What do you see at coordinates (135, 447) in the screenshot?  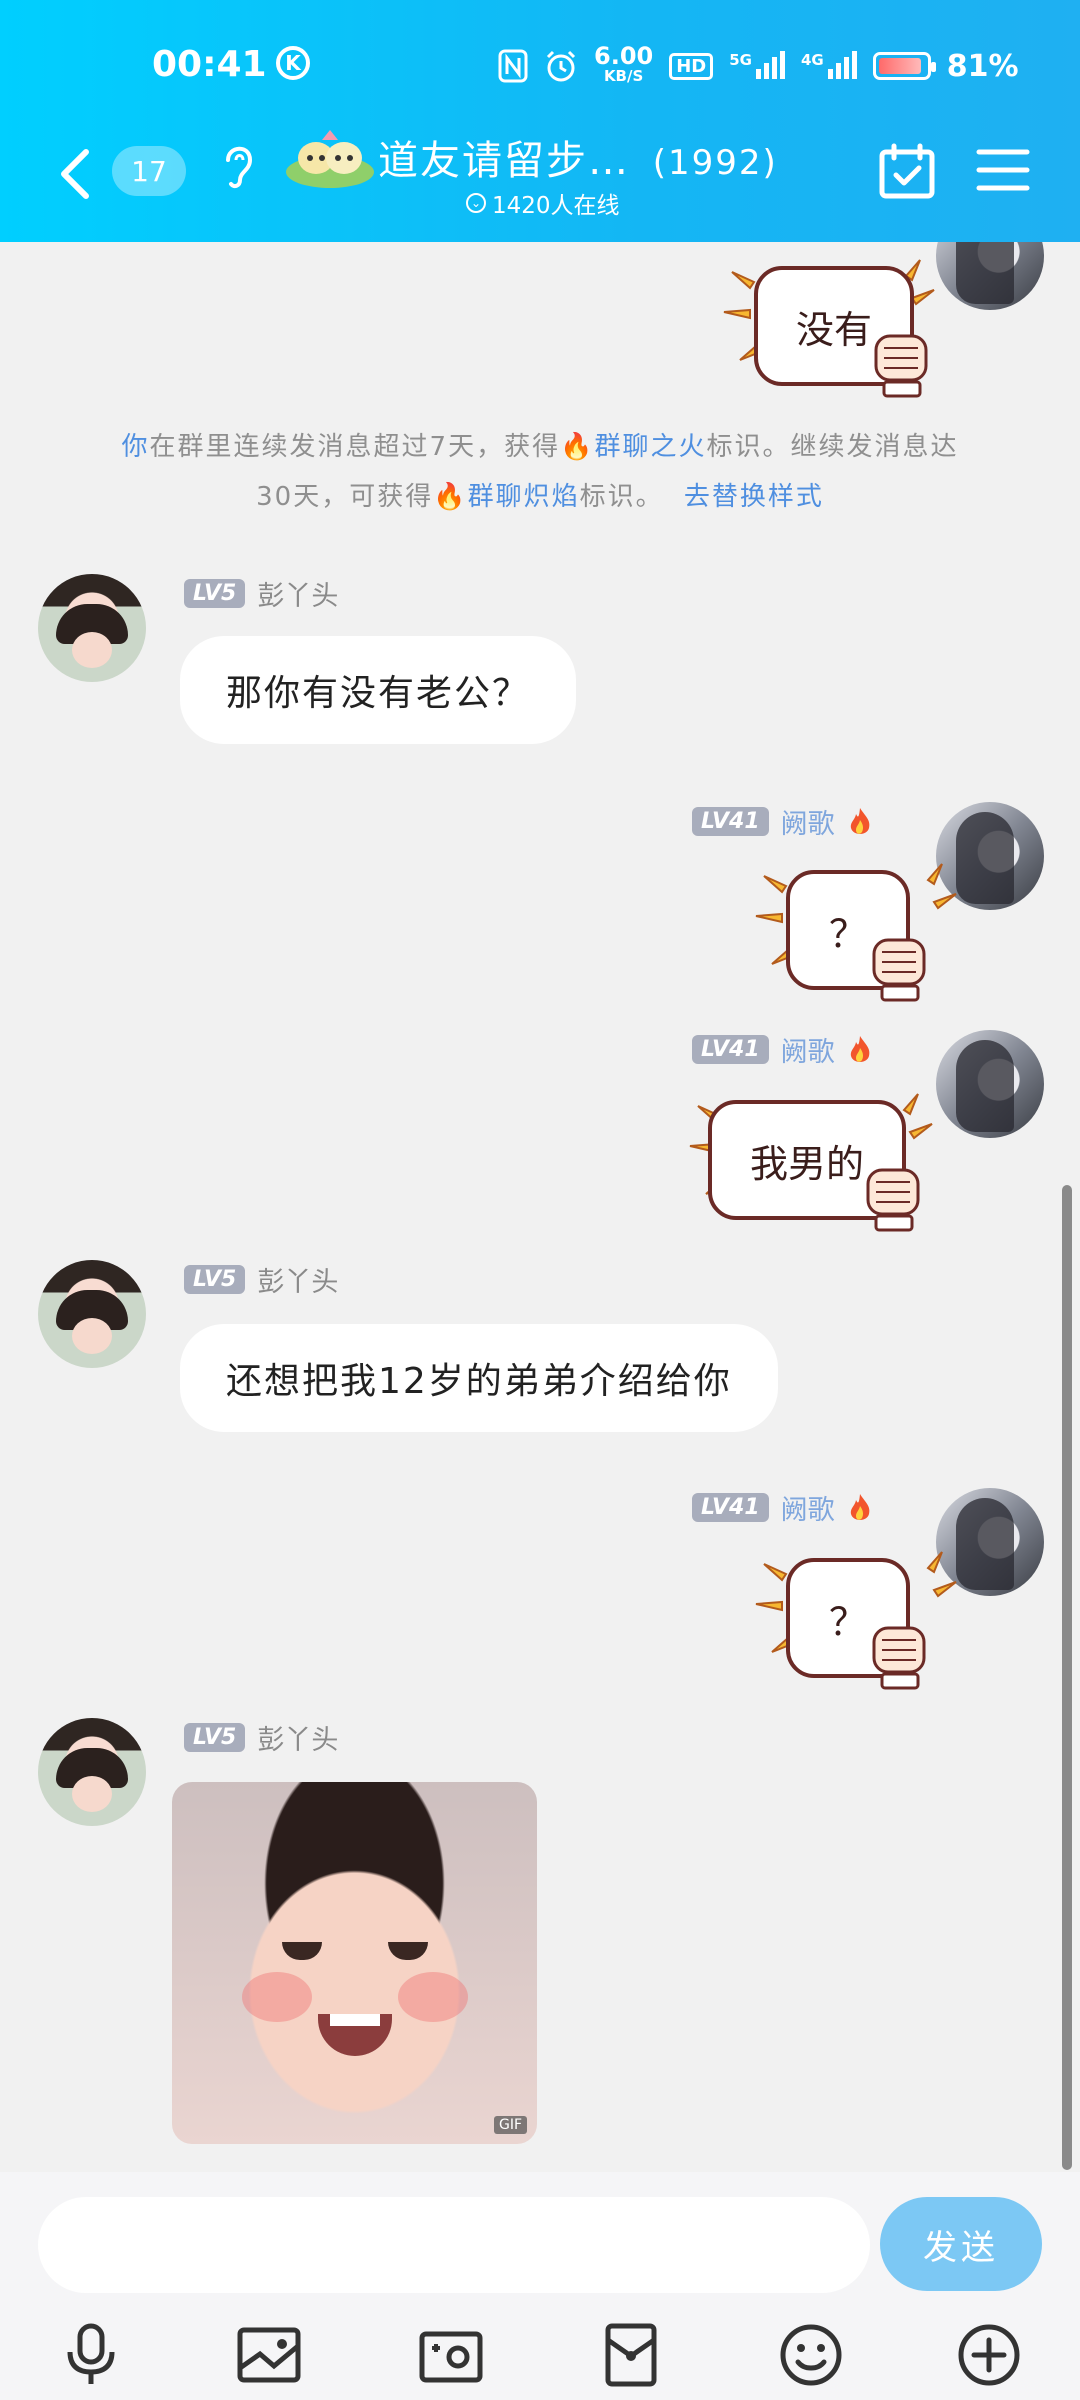 I see `tip-you: 你` at bounding box center [135, 447].